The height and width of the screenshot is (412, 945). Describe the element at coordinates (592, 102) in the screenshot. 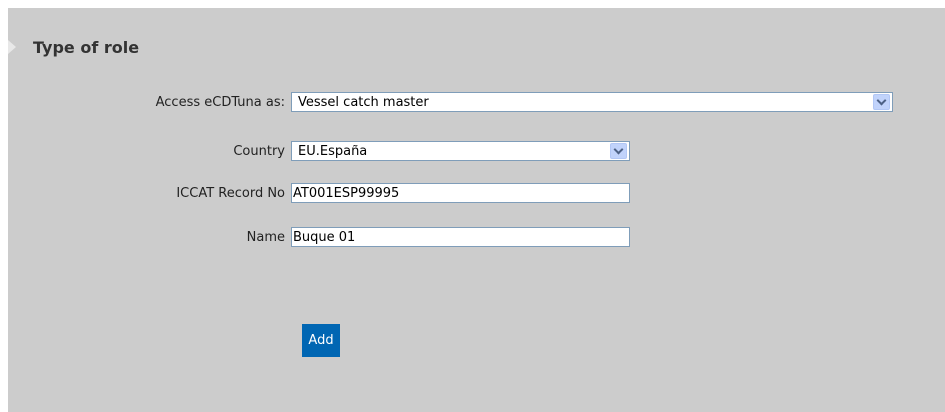

I see `access-select: Vessel catch master` at that location.